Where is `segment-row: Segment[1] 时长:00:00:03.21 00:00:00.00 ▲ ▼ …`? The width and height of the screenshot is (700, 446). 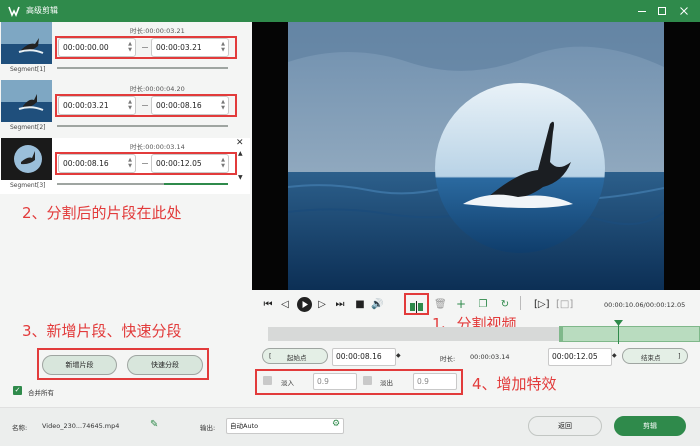
segment-row: Segment[1] 时长:00:00:03.21 00:00:00.00 ▲ ▼ … is located at coordinates (125, 50).